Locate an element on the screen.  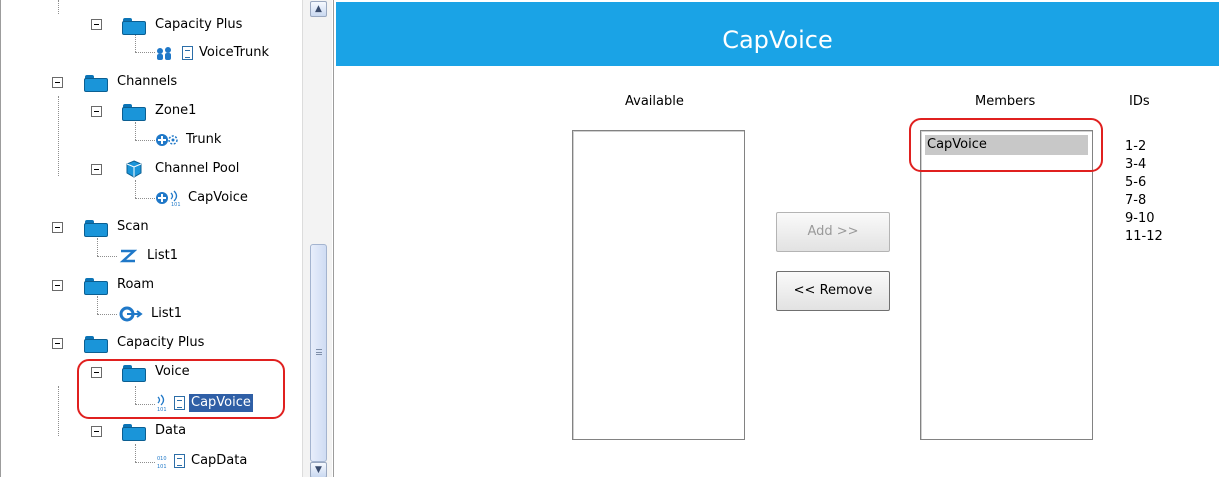
add-button: Add >> is located at coordinates (833, 232).